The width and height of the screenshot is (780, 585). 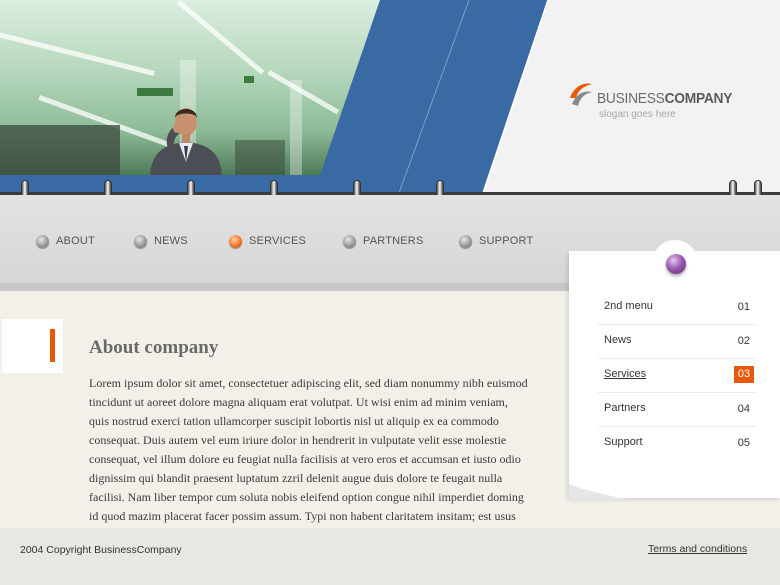 I want to click on nav-item-partners: PARTNERS, so click(x=383, y=241).